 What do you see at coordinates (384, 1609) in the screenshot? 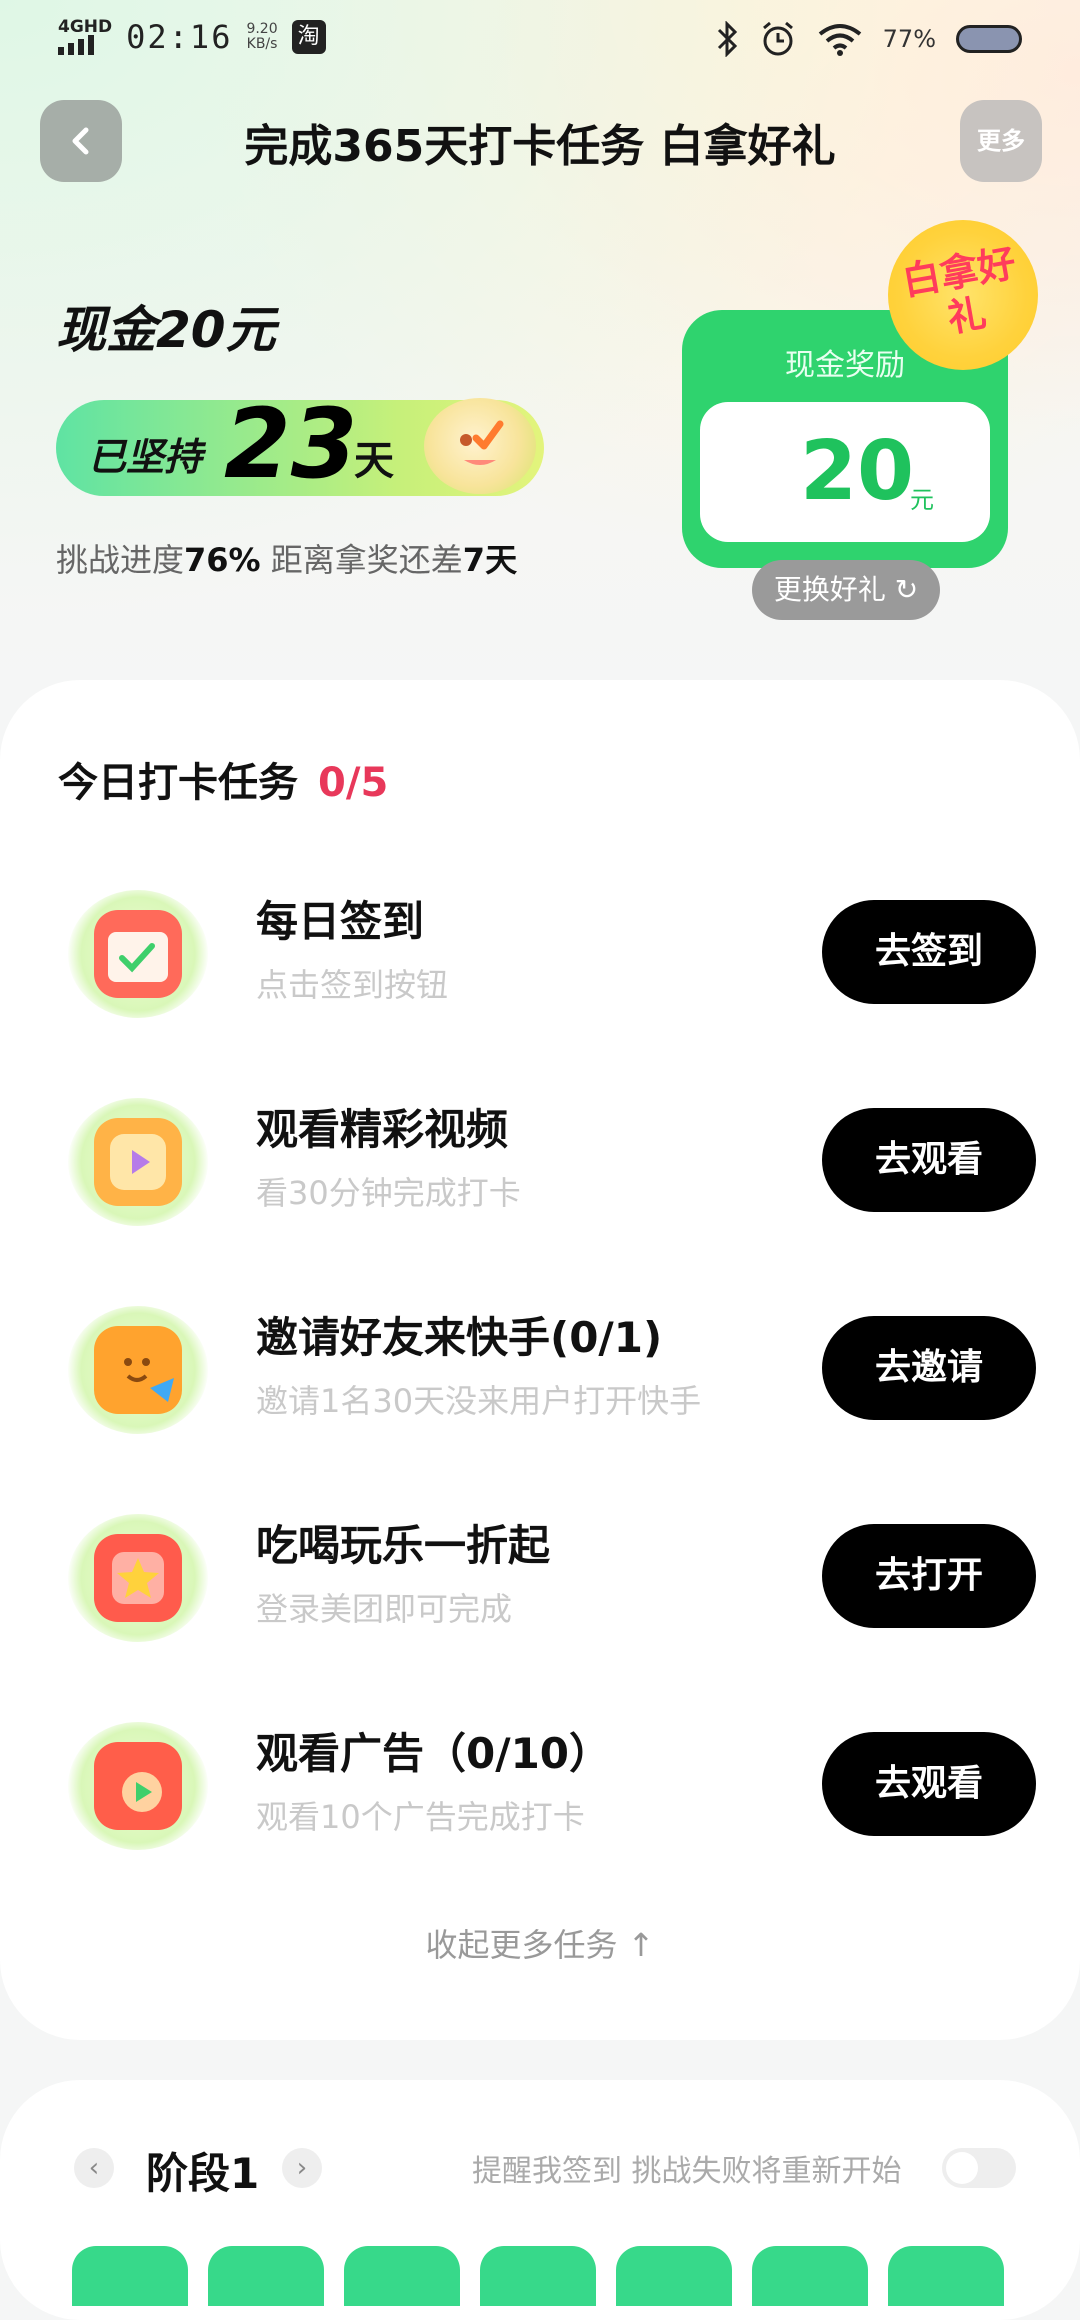
I see `task-subtitle: 登录美团即可完成` at bounding box center [384, 1609].